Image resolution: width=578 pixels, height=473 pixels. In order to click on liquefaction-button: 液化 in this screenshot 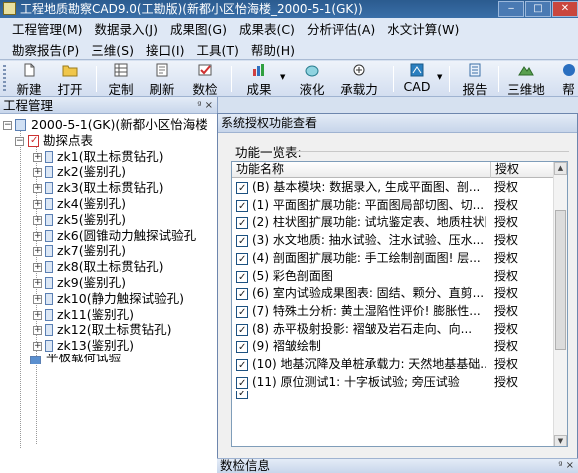, I will do `click(312, 80)`.